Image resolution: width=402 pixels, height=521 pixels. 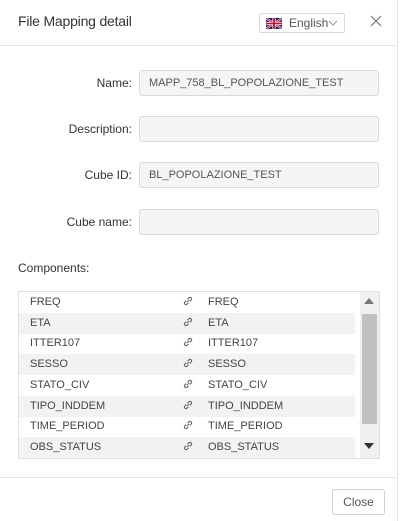 I want to click on language-select: English, so click(x=302, y=23).